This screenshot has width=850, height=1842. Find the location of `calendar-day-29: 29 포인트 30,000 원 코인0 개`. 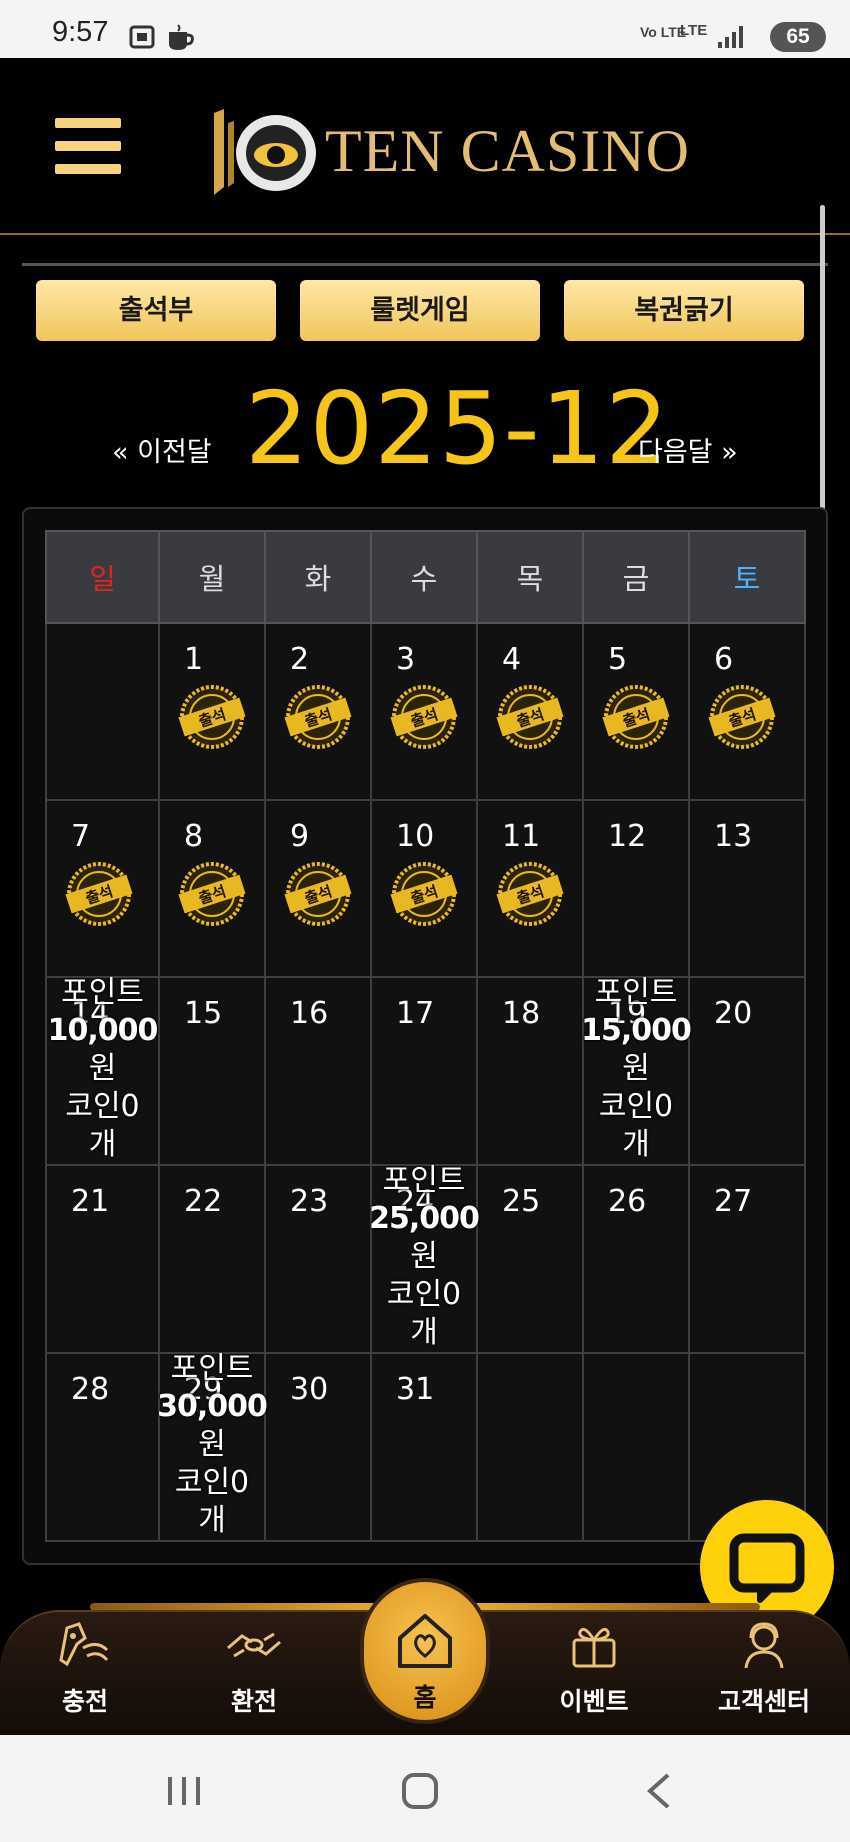

calendar-day-29: 29 포인트 30,000 원 코인0 개 is located at coordinates (212, 1446).